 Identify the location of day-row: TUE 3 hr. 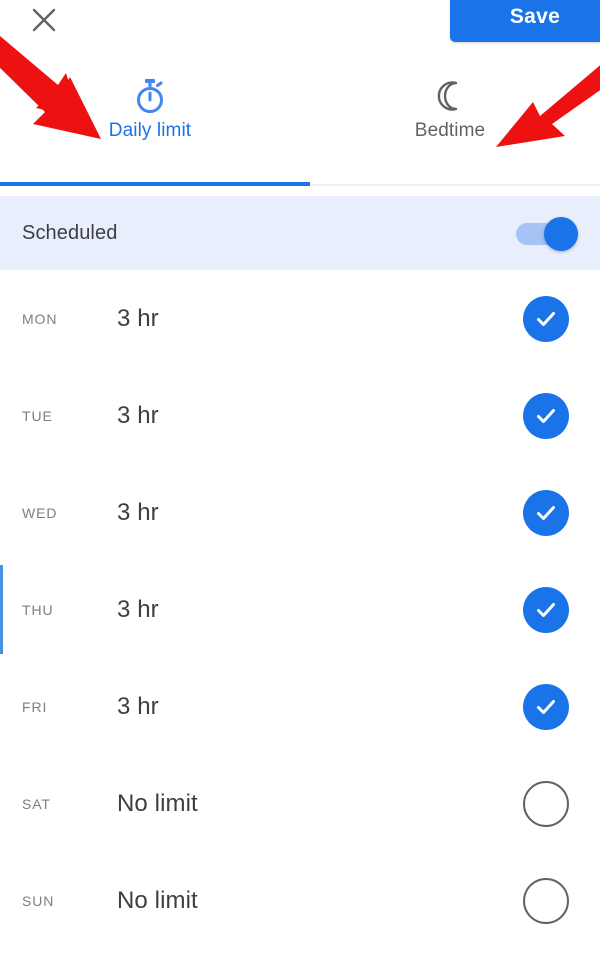
(300, 415).